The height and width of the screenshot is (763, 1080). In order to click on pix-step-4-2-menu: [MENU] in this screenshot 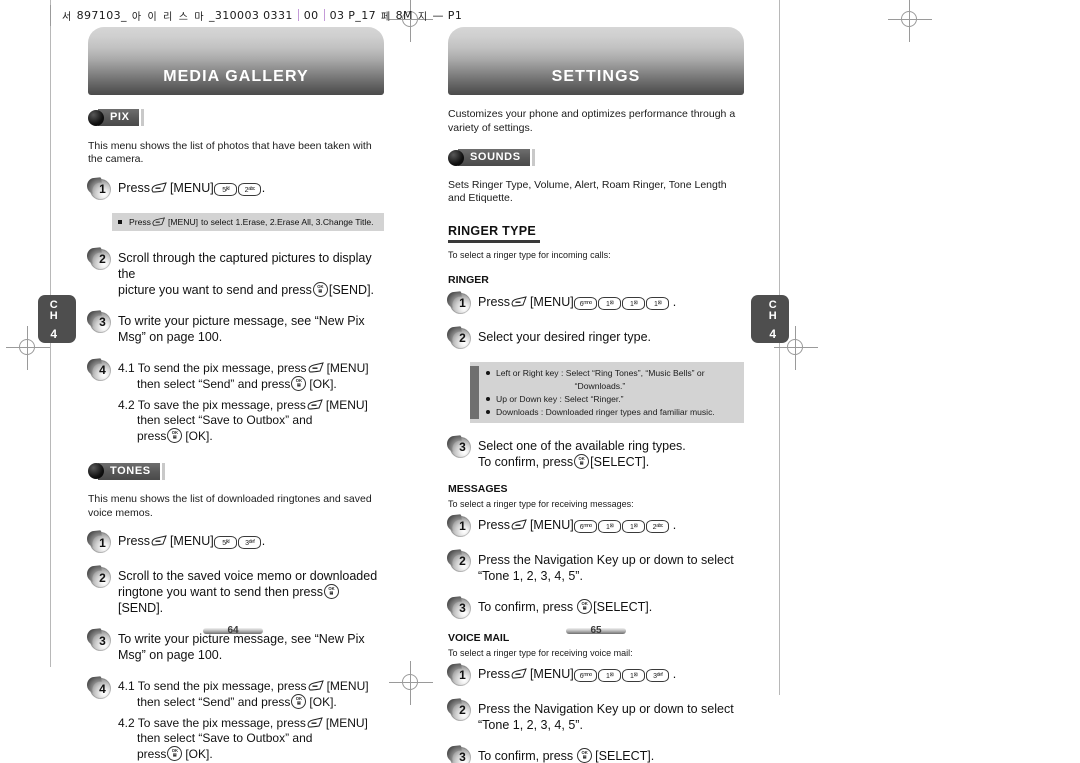, I will do `click(346, 404)`.